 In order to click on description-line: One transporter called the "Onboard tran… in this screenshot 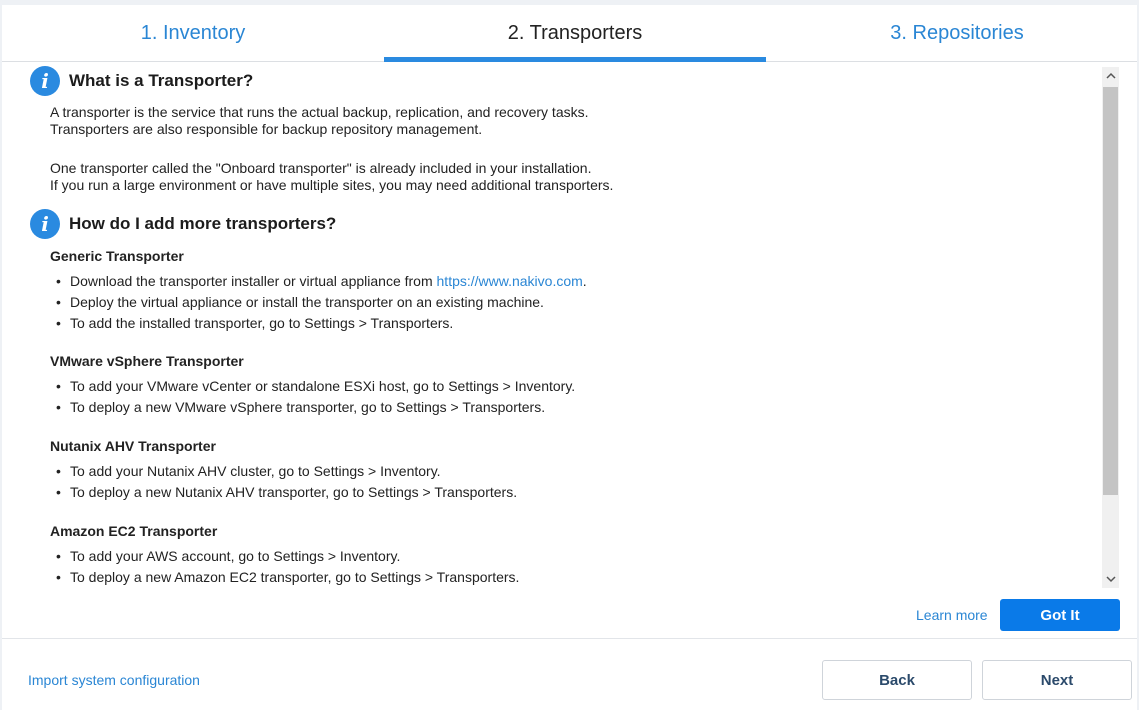, I will do `click(321, 168)`.